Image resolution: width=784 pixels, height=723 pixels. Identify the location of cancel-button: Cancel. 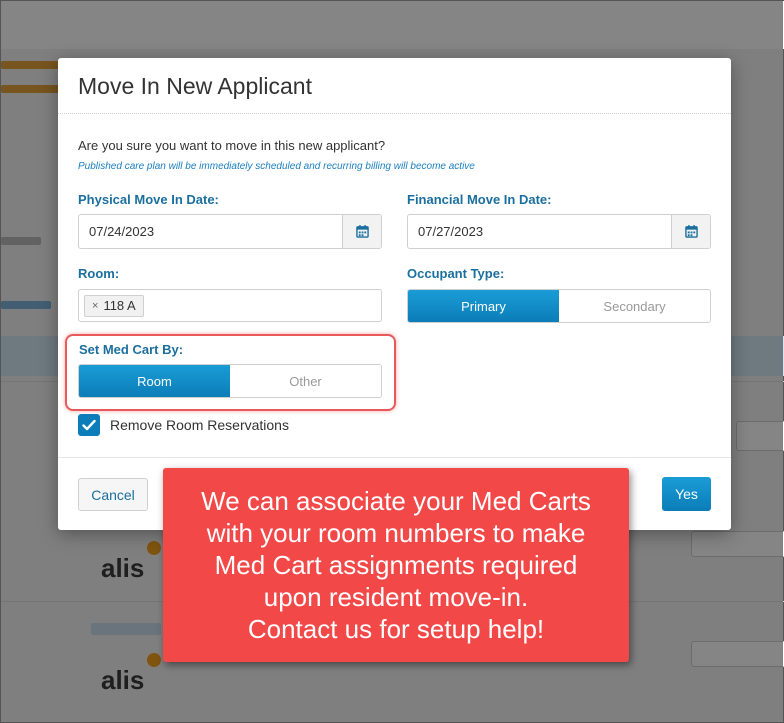
(113, 494).